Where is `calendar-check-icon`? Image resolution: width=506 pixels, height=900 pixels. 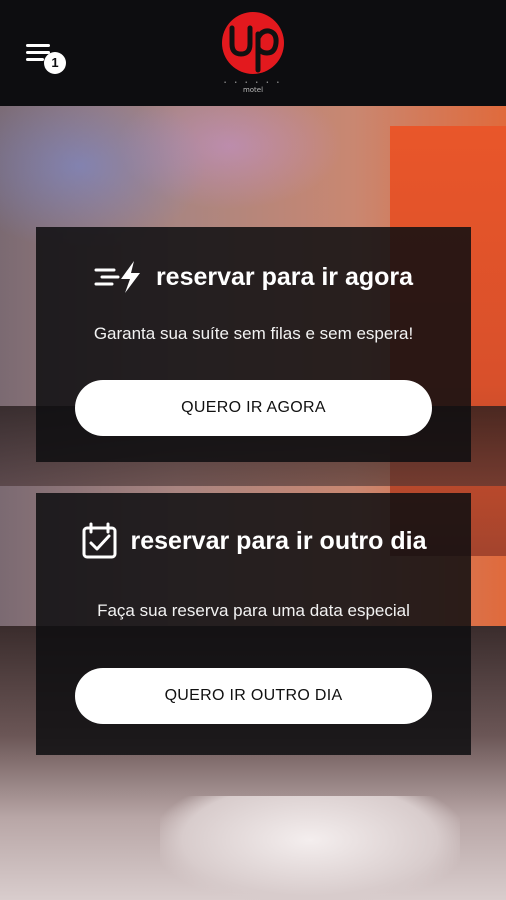
calendar-check-icon is located at coordinates (100, 541).